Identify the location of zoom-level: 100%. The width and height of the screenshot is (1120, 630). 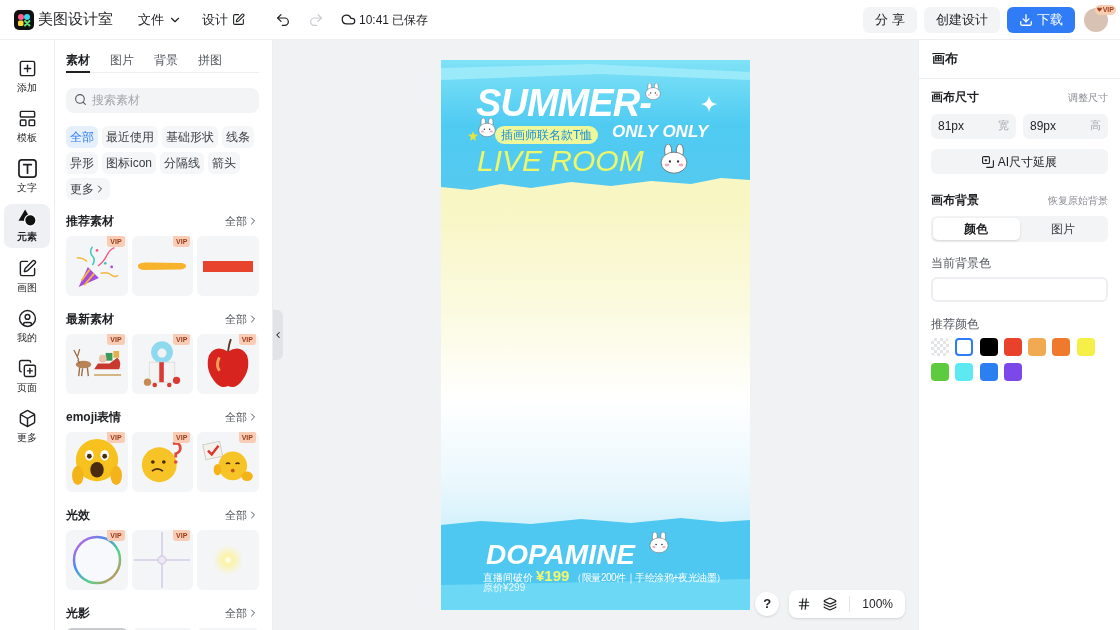
(879, 604).